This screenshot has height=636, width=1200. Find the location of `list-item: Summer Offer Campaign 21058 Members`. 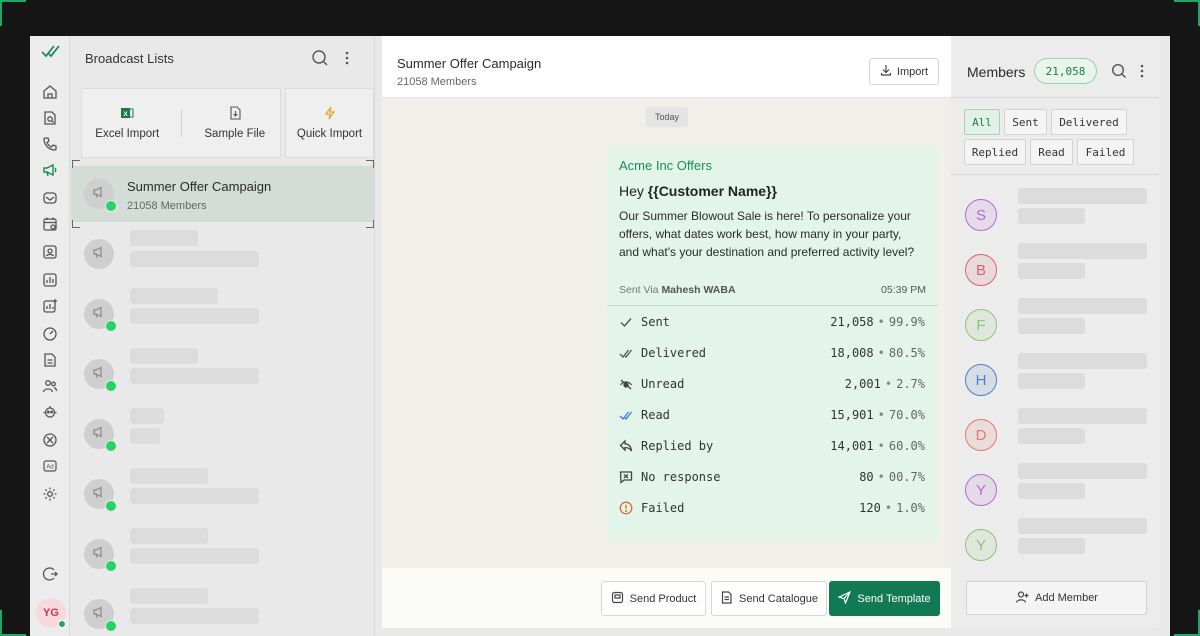

list-item: Summer Offer Campaign 21058 Members is located at coordinates (222, 194).